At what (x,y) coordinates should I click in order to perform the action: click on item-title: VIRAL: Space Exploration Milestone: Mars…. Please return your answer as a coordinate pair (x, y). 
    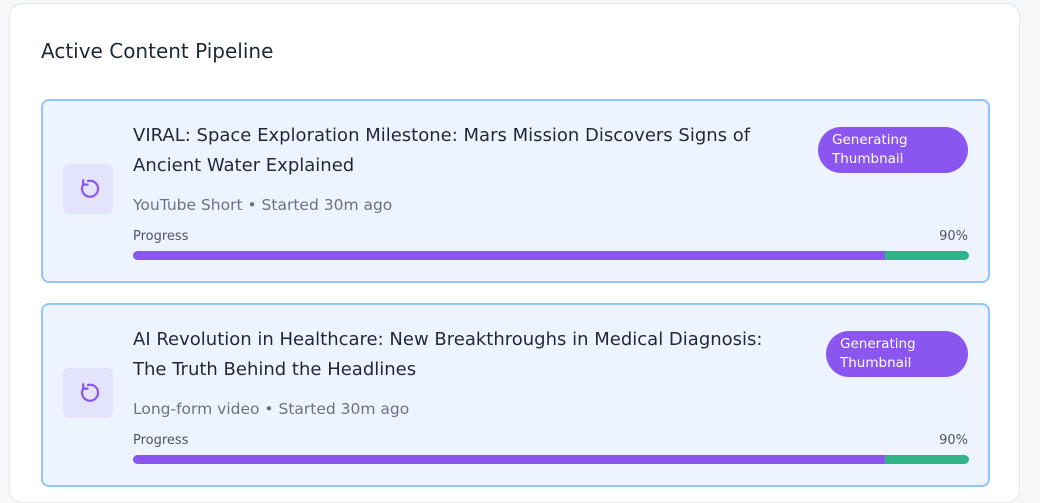
    Looking at the image, I should click on (442, 150).